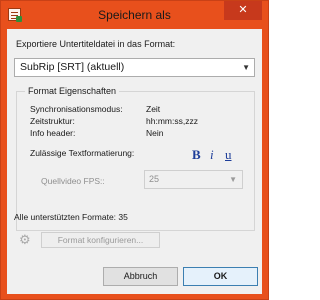 The height and width of the screenshot is (300, 320). What do you see at coordinates (134, 67) in the screenshot?
I see `format-dropdown: SubRip [SRT] (aktuell) ▼` at bounding box center [134, 67].